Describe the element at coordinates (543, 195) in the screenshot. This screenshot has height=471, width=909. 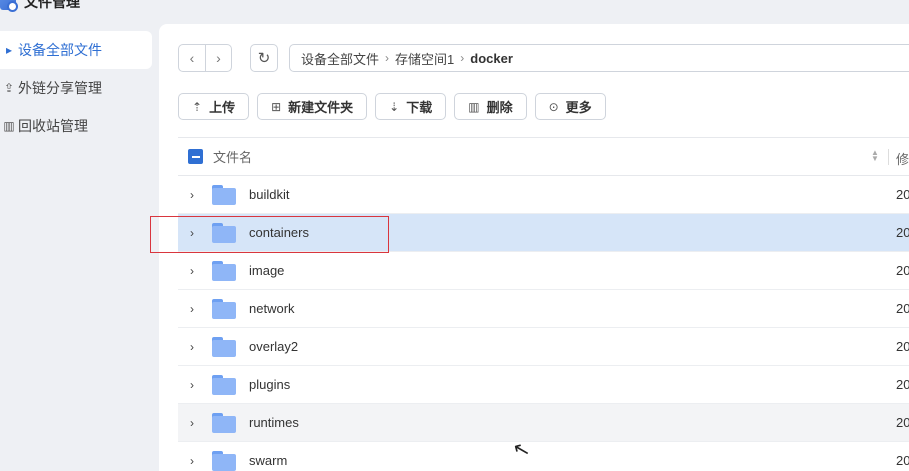
I see `table-row: › buildkit 20` at that location.